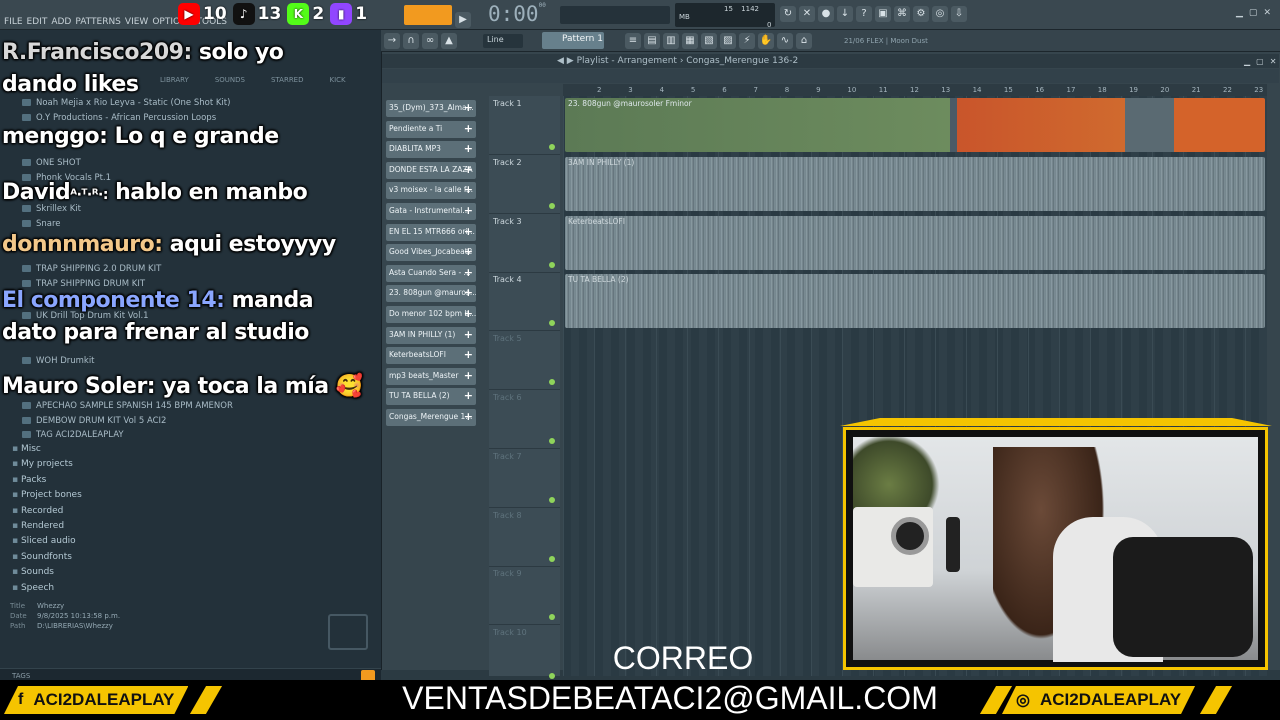 This screenshot has height=720, width=1280. I want to click on play-icon: ▶, so click(463, 20).